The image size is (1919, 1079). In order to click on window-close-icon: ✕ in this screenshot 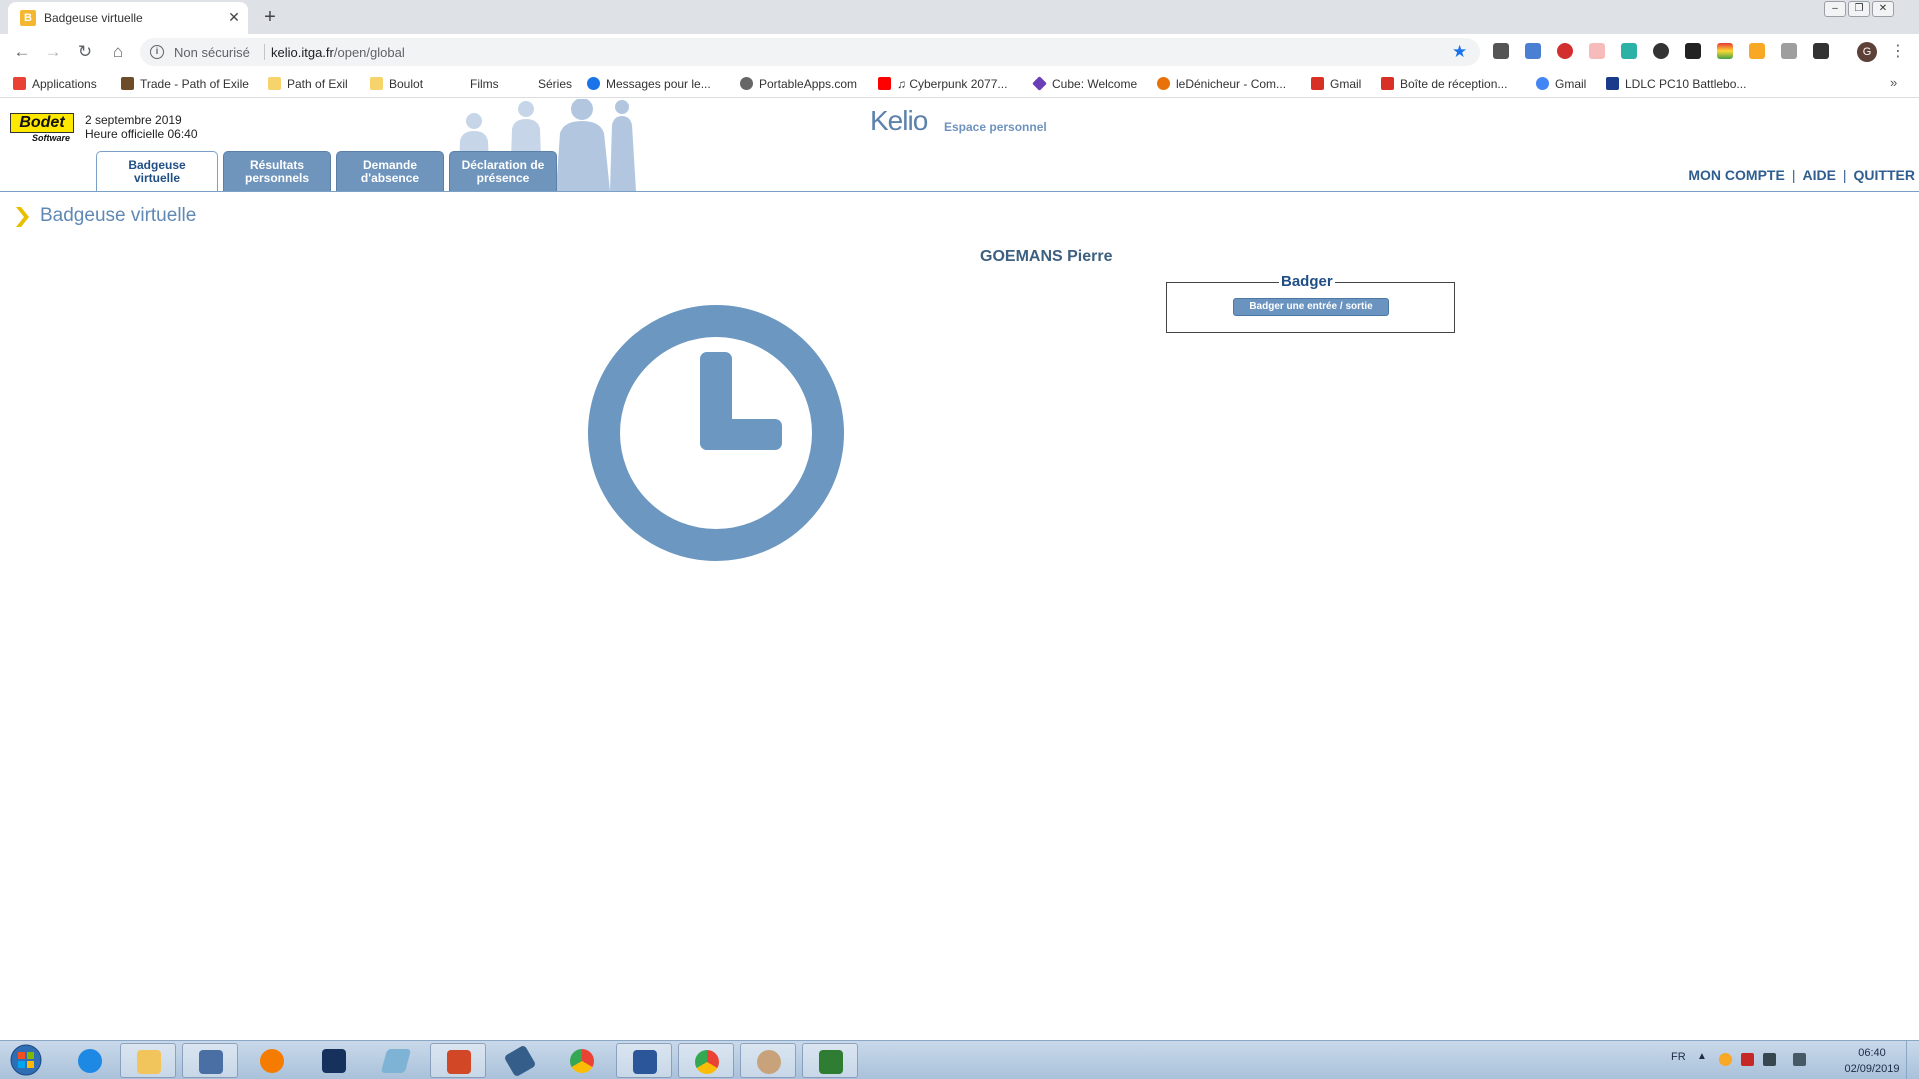, I will do `click(1883, 9)`.